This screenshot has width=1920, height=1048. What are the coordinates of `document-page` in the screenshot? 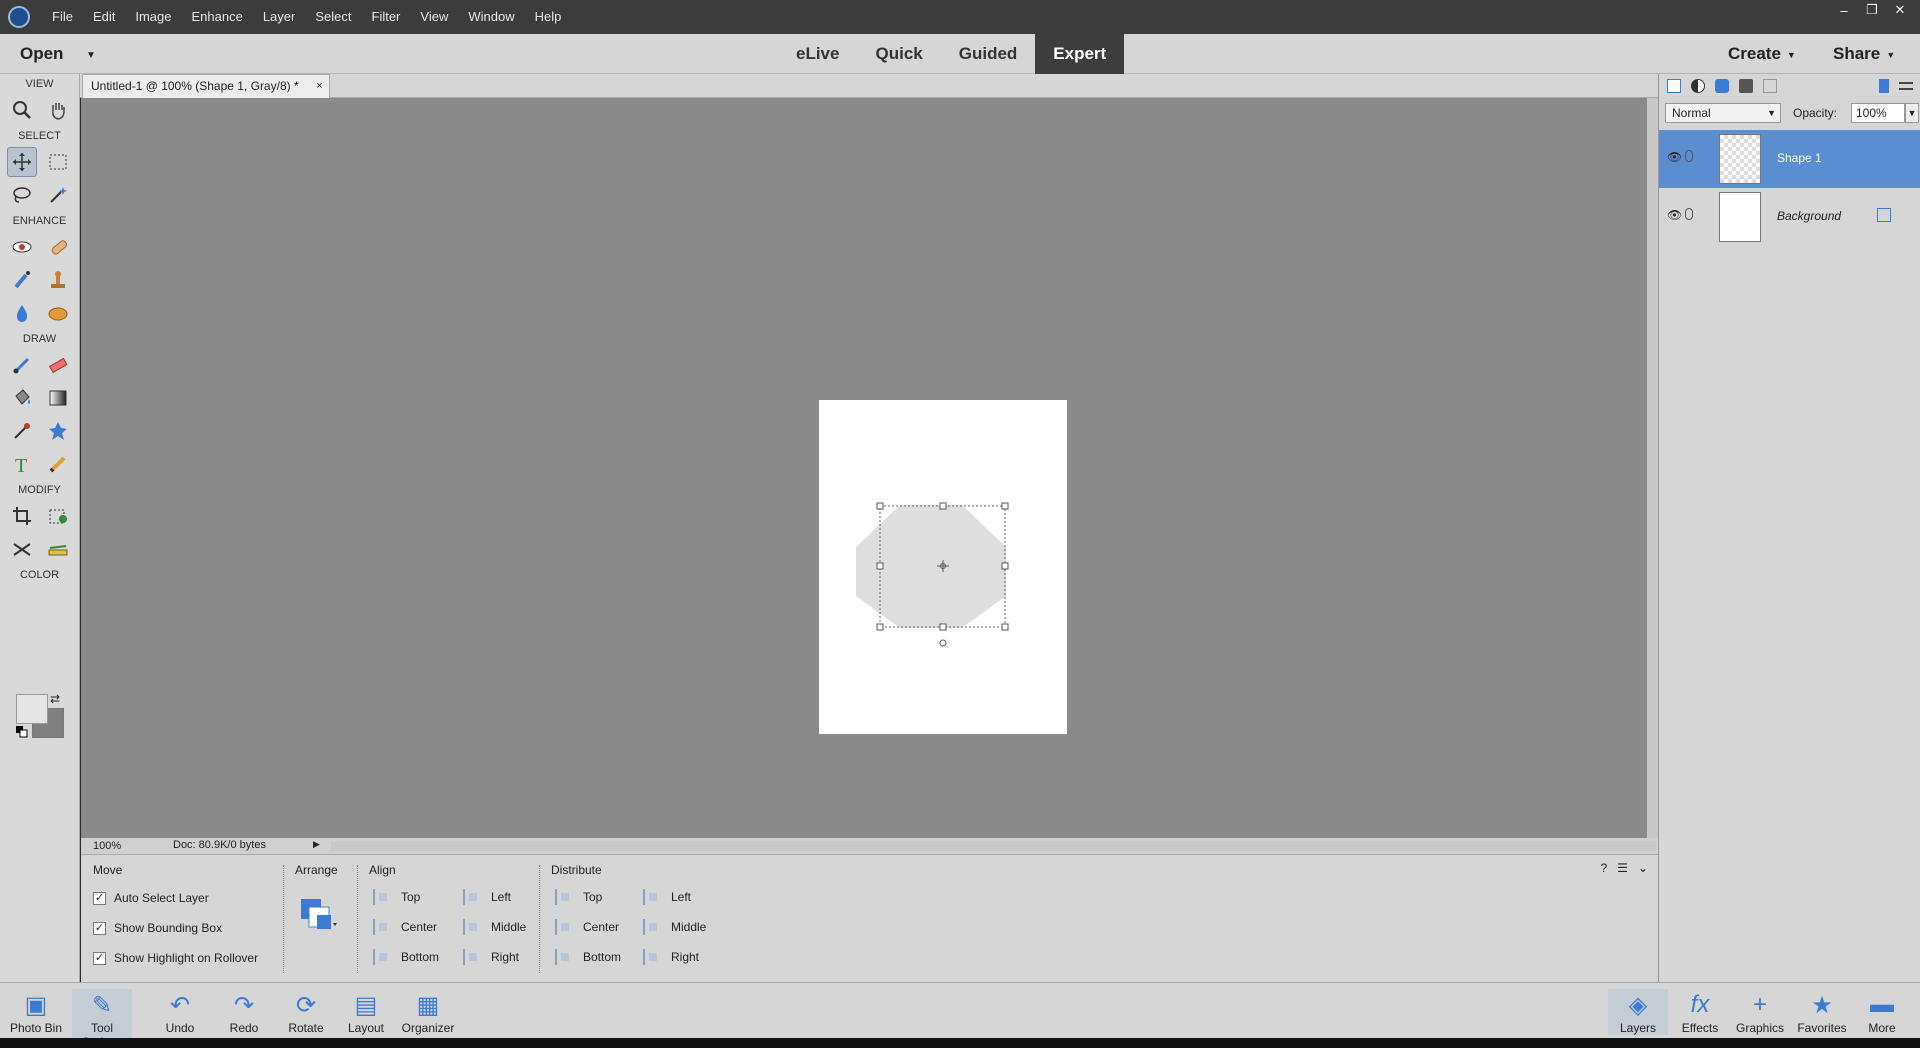 It's located at (943, 567).